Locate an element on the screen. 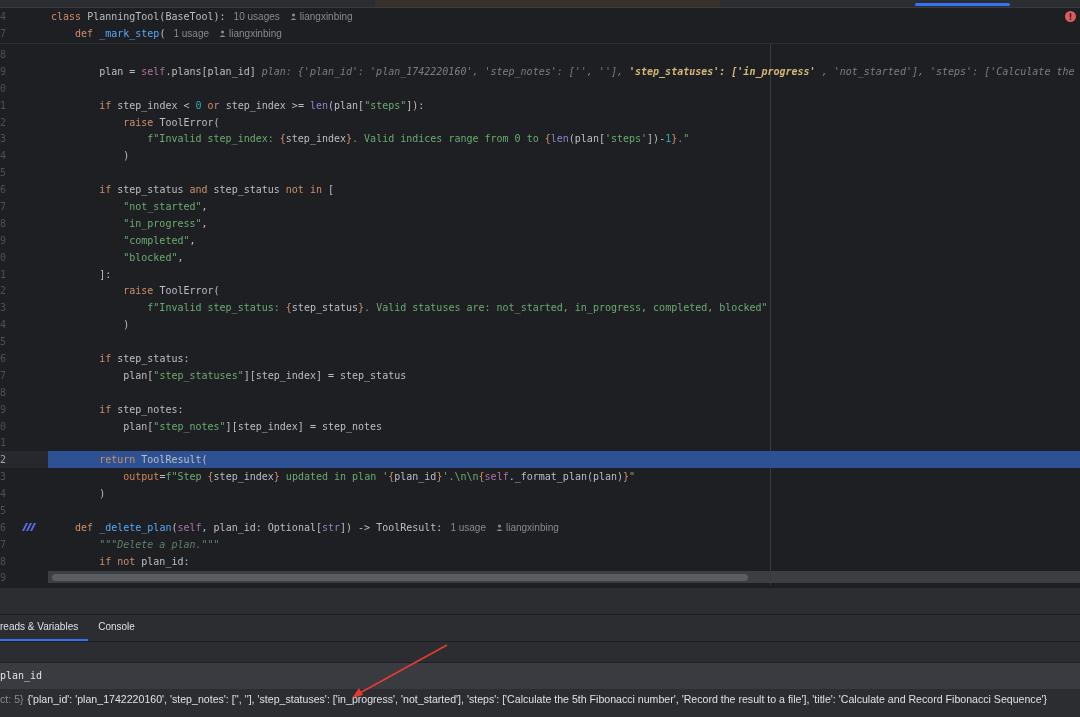 This screenshot has width=1080, height=717. code-token: . Valid statuses are: not_started, in_progress, completed, blocked" is located at coordinates (566, 308).